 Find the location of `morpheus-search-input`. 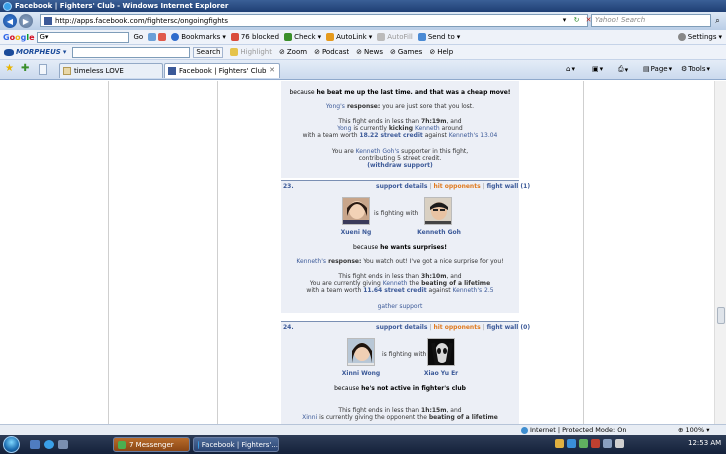

morpheus-search-input is located at coordinates (131, 52).